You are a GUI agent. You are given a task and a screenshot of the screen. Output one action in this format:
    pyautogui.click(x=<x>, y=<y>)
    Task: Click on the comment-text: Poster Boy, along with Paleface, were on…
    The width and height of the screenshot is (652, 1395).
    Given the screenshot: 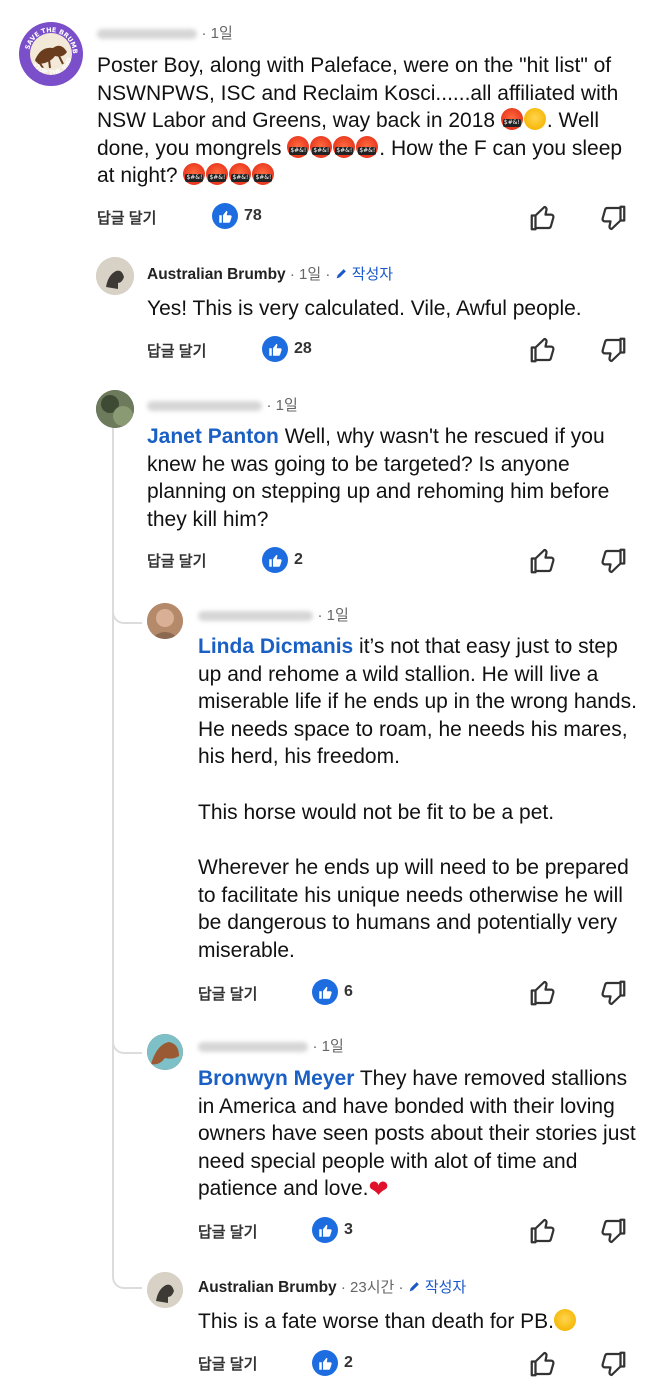 What is the action you would take?
    pyautogui.click(x=367, y=121)
    